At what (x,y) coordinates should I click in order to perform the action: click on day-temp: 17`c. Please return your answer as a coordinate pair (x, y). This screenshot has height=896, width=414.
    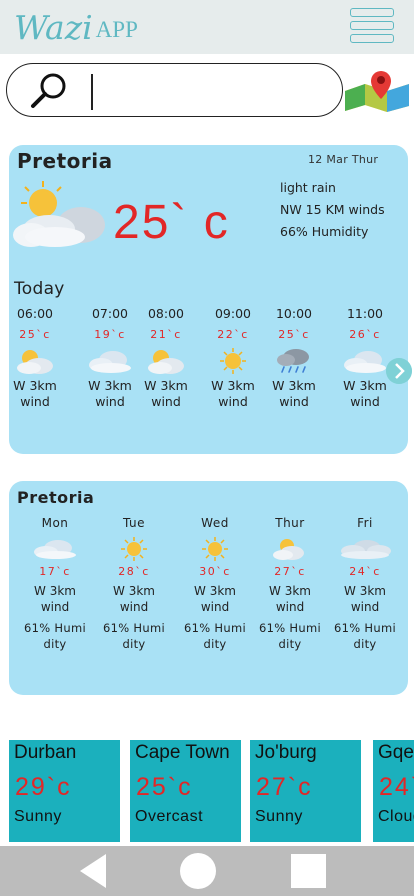
    Looking at the image, I should click on (55, 571).